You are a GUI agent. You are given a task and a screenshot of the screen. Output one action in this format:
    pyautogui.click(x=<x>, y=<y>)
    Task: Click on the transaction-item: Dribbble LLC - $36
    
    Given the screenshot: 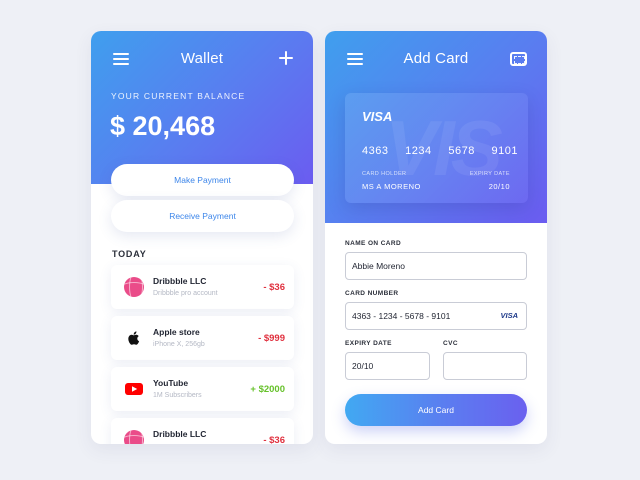 What is the action you would take?
    pyautogui.click(x=202, y=431)
    